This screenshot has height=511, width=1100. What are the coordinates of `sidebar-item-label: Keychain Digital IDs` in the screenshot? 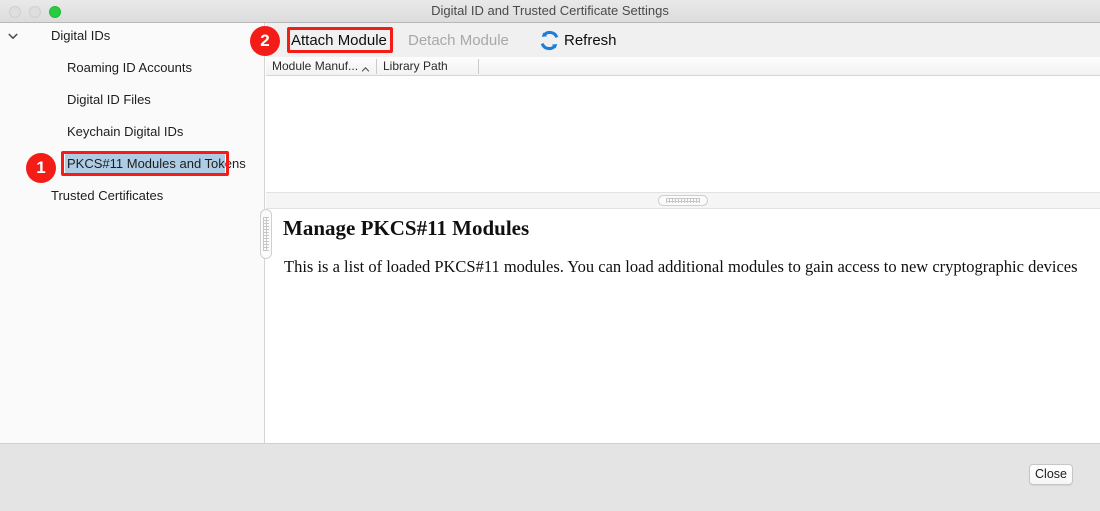 It's located at (125, 131).